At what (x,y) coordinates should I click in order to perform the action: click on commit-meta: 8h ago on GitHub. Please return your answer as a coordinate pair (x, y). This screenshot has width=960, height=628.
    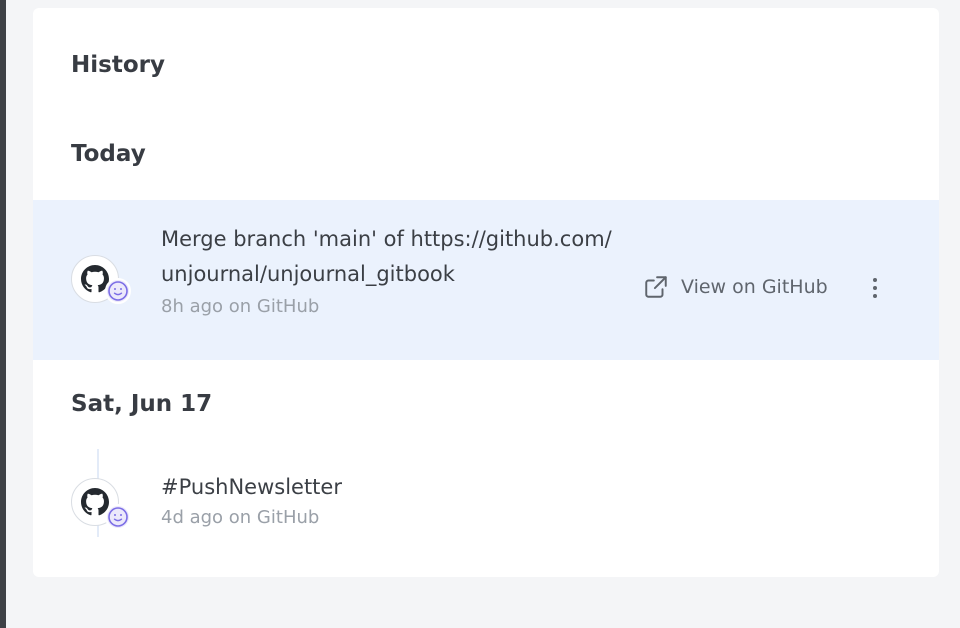
    Looking at the image, I should click on (240, 306).